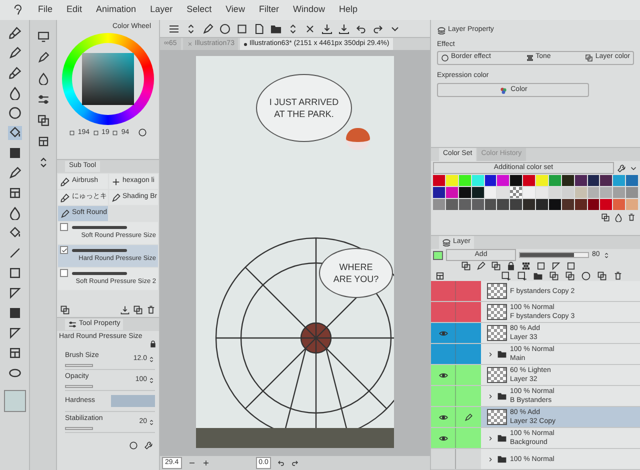 This screenshot has width=640, height=470. What do you see at coordinates (15, 73) in the screenshot?
I see `airbrush-tool-icon` at bounding box center [15, 73].